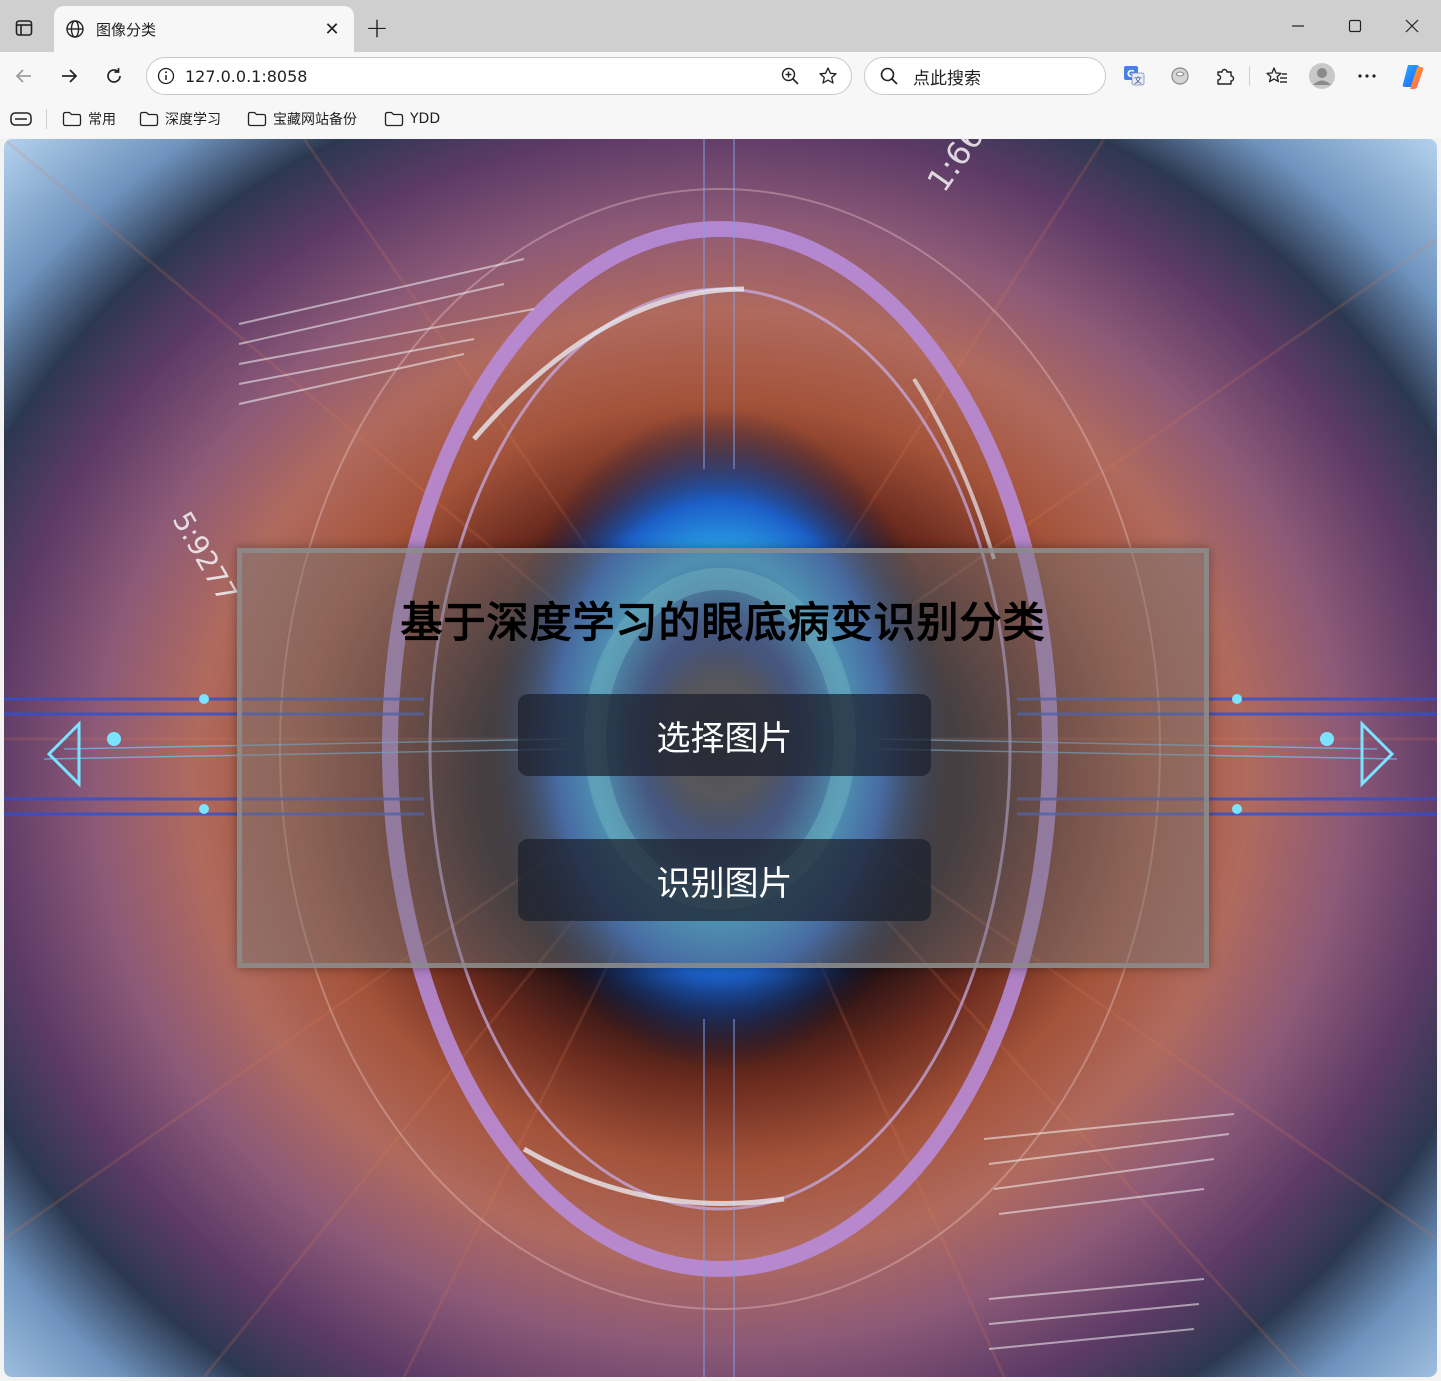  What do you see at coordinates (1367, 76) in the screenshot?
I see `more-icon` at bounding box center [1367, 76].